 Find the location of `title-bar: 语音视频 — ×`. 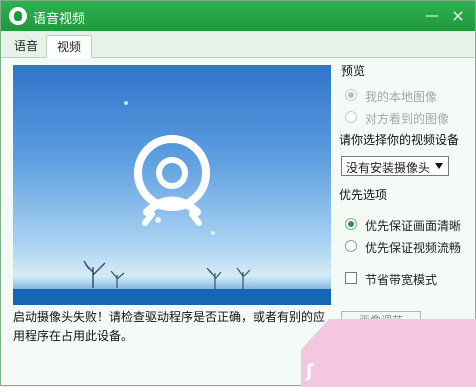

title-bar: 语音视频 — × is located at coordinates (238, 16).